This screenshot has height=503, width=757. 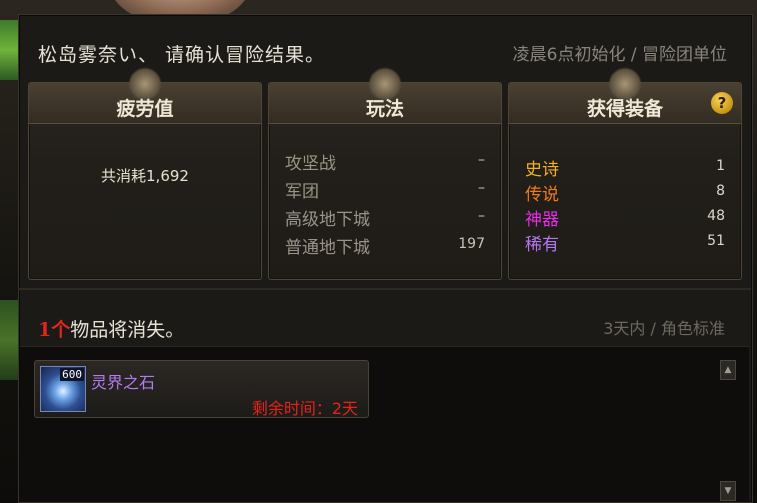 What do you see at coordinates (471, 244) in the screenshot?
I see `mode-value: 197` at bounding box center [471, 244].